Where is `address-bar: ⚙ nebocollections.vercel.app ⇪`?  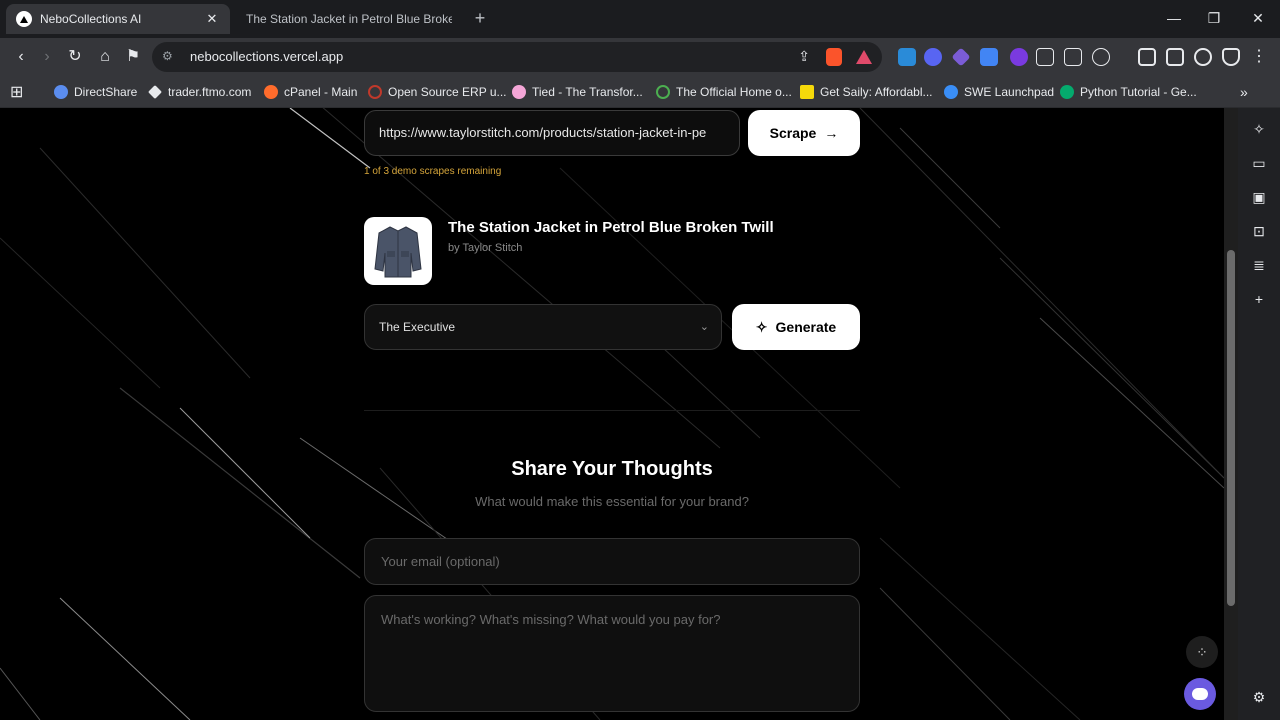
address-bar: ⚙ nebocollections.vercel.app ⇪ is located at coordinates (517, 57).